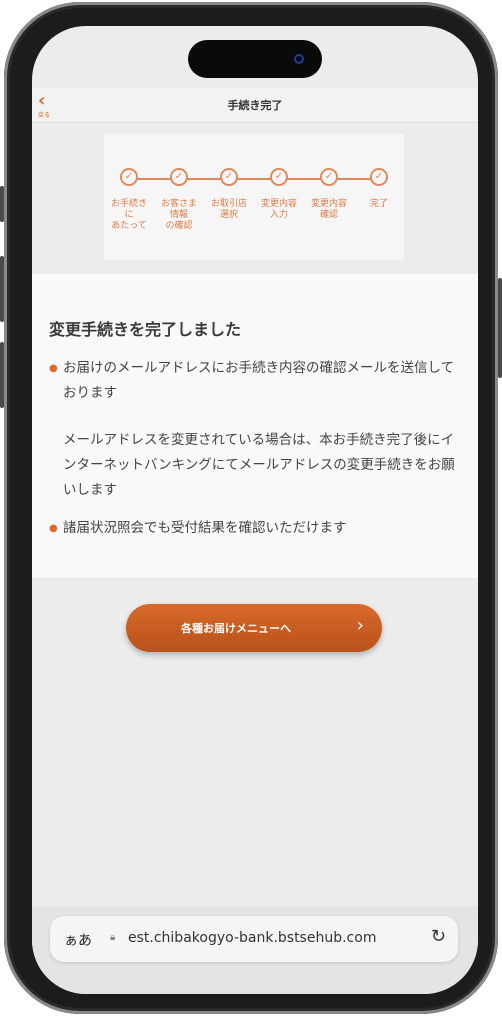  I want to click on completion-title: 変更手続きを完了しました, so click(145, 329).